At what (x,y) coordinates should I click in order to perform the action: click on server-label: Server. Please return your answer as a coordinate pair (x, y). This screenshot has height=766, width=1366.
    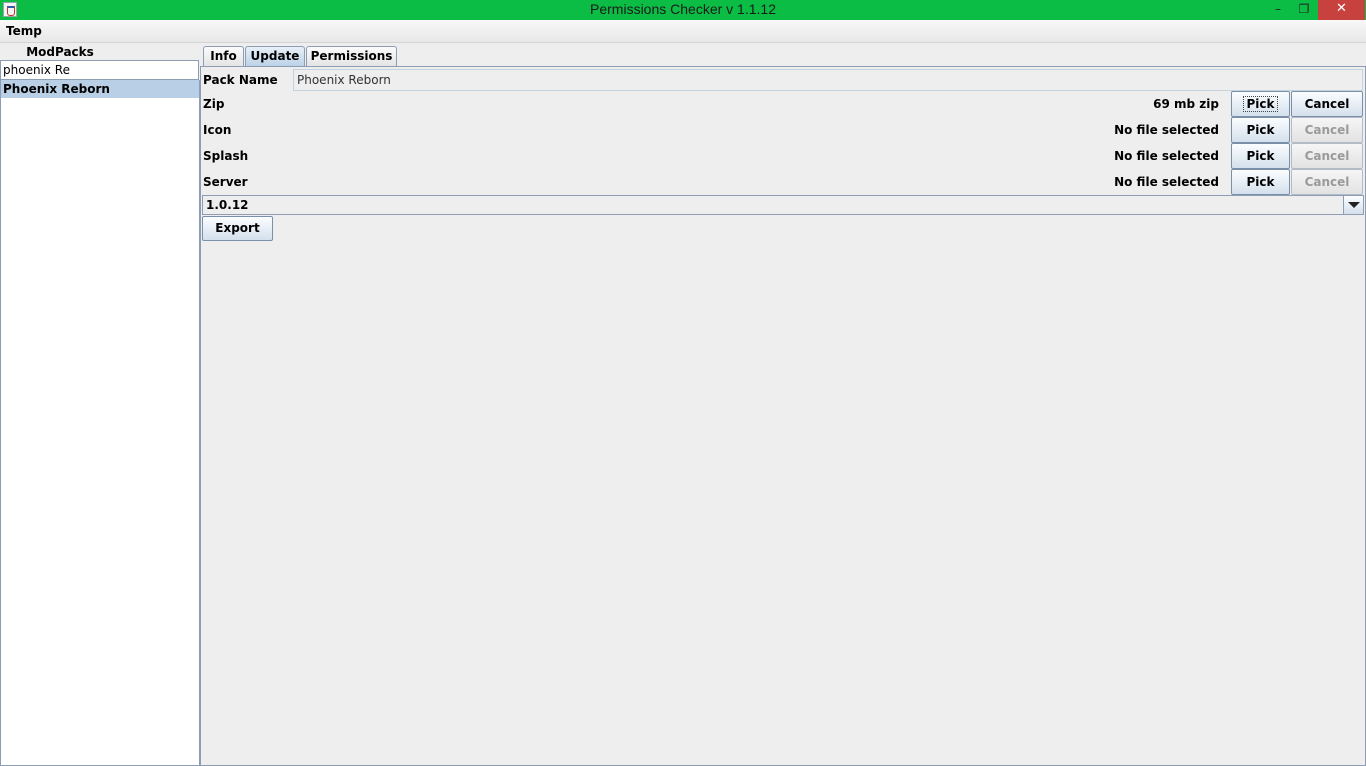
    Looking at the image, I should click on (225, 182).